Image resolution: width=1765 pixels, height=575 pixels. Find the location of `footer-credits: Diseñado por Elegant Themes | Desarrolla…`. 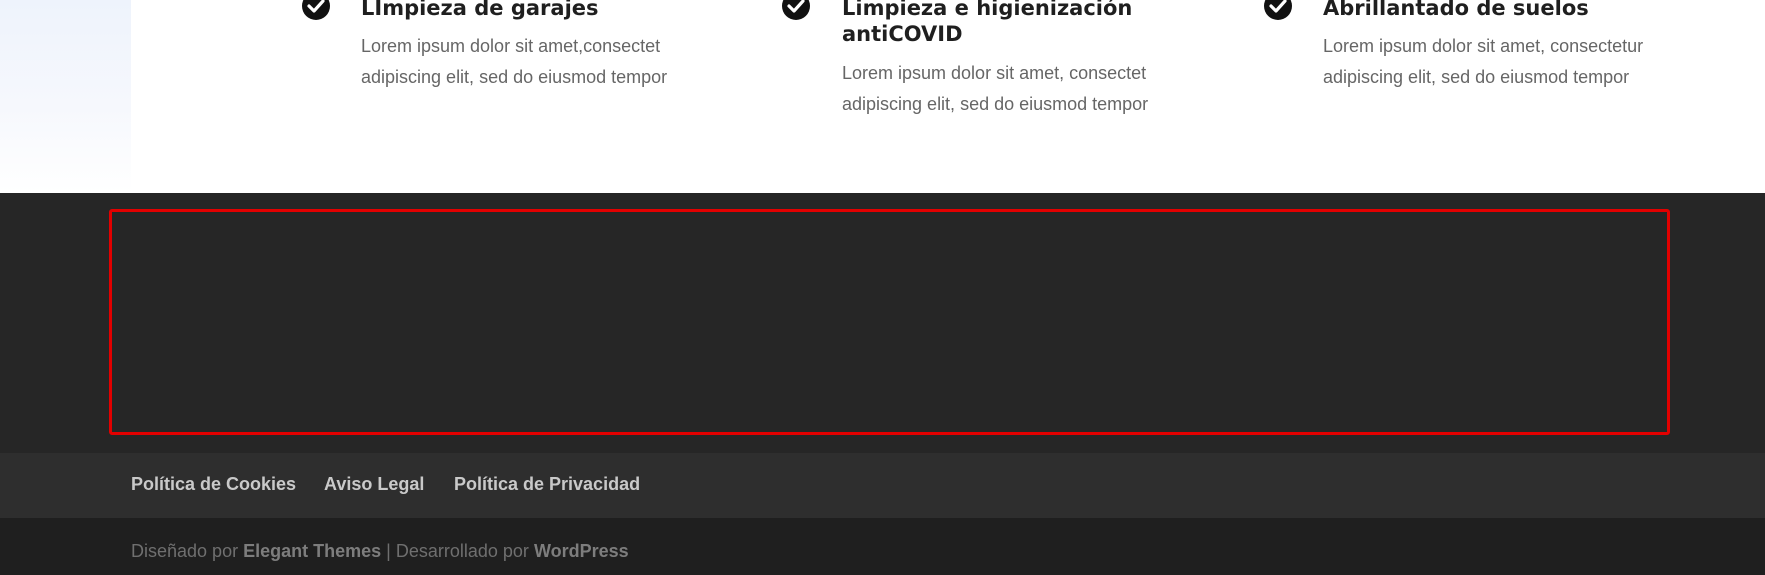

footer-credits: Diseñado por Elegant Themes | Desarrolla… is located at coordinates (380, 551).